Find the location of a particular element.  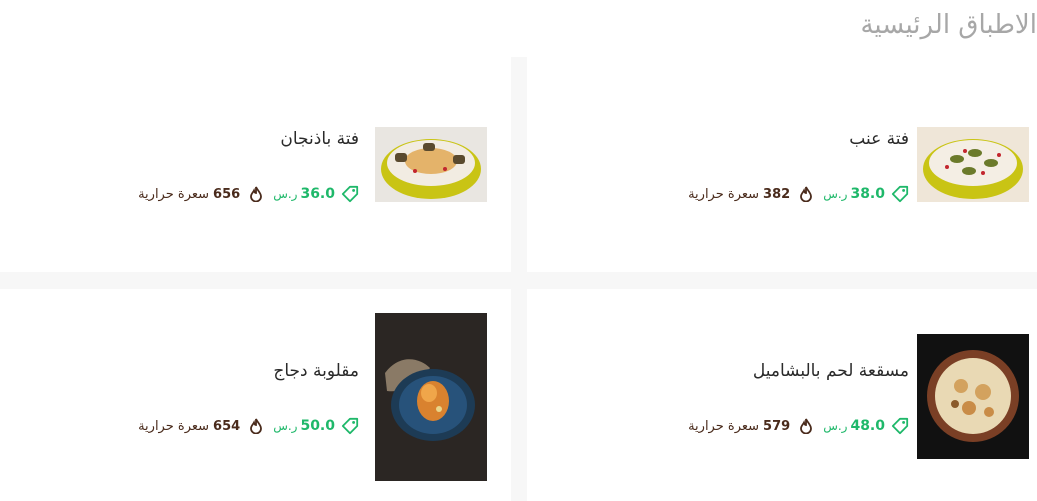

dish-meta: 50.0 ر.س 654 سعرة حرارية is located at coordinates (248, 426).